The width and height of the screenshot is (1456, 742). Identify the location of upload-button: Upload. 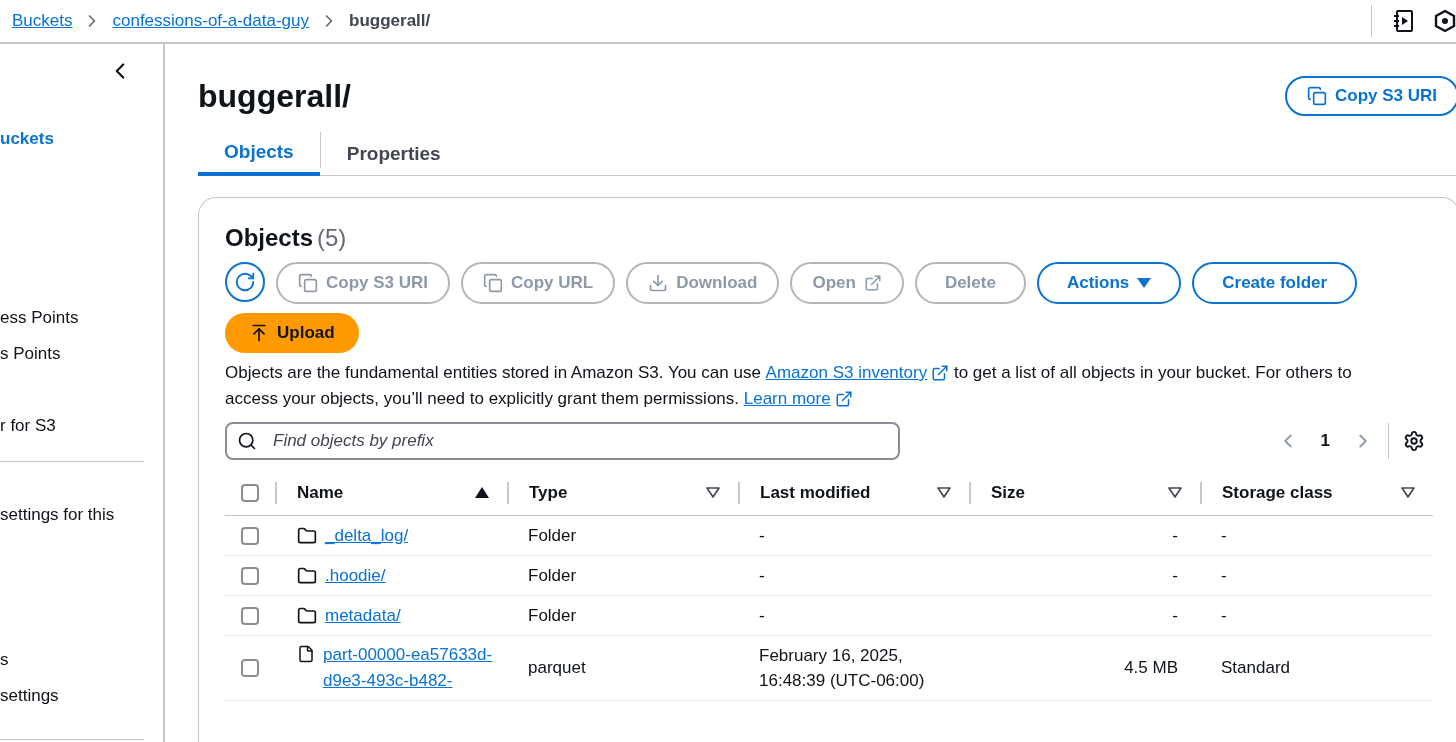
(292, 333).